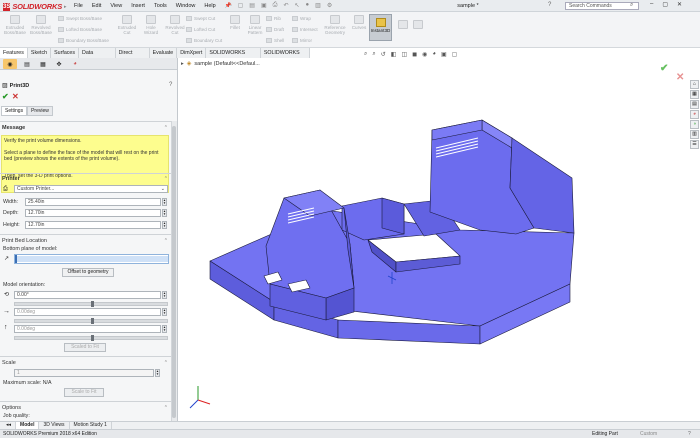 The image size is (700, 438). What do you see at coordinates (87, 295) in the screenshot?
I see `rotation-x-input: 0.00°` at bounding box center [87, 295].